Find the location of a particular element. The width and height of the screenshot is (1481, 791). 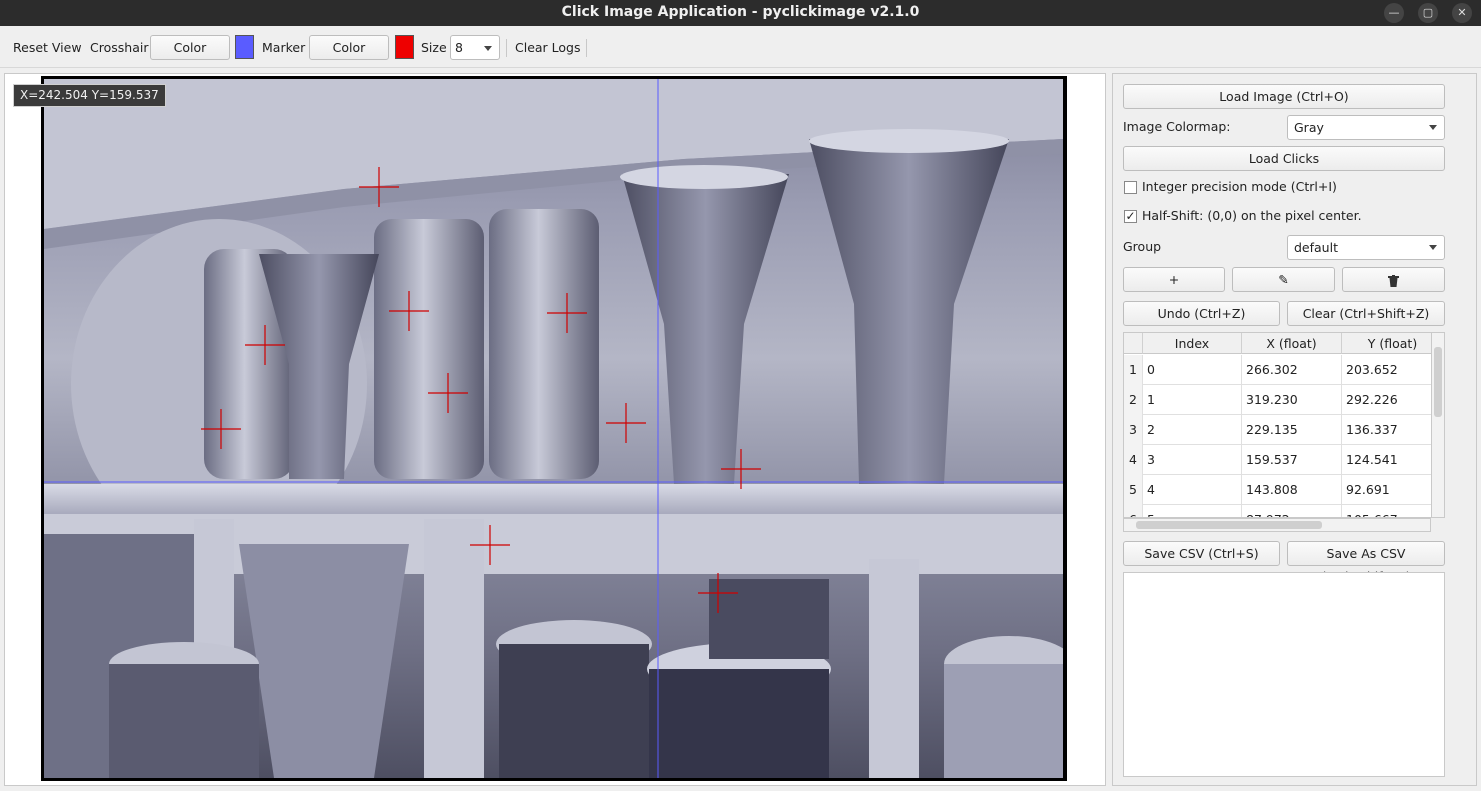

group-select: default is located at coordinates (1366, 247).